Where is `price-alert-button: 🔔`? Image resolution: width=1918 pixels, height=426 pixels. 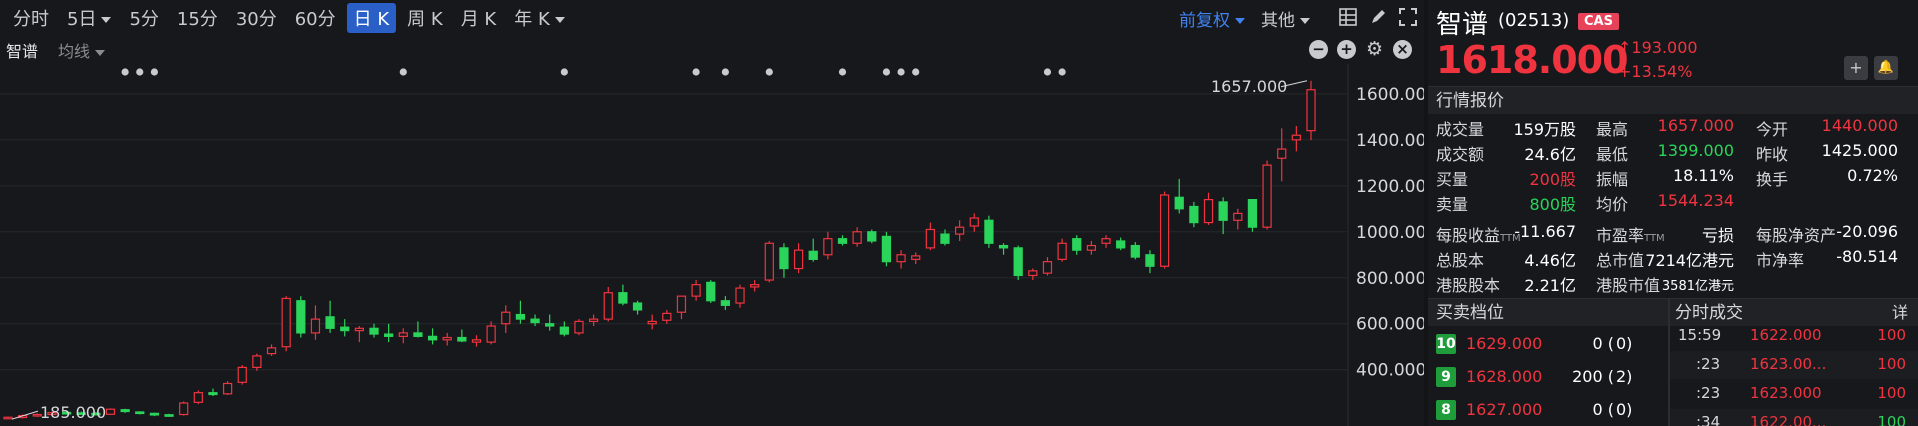 price-alert-button: 🔔 is located at coordinates (1886, 68).